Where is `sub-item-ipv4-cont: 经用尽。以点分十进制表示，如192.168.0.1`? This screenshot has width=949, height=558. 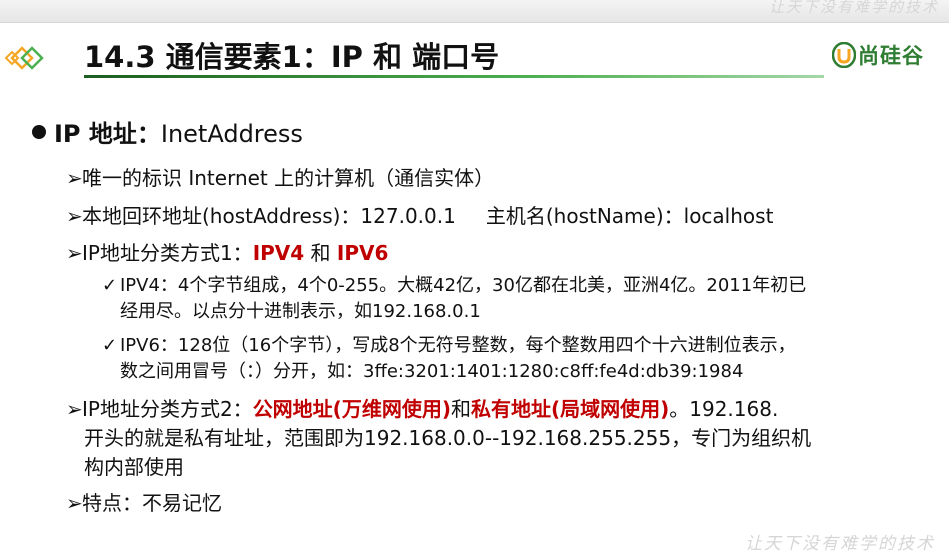
sub-item-ipv4-cont: 经用尽。以点分十进制表示，如192.168.0.1 is located at coordinates (300, 311).